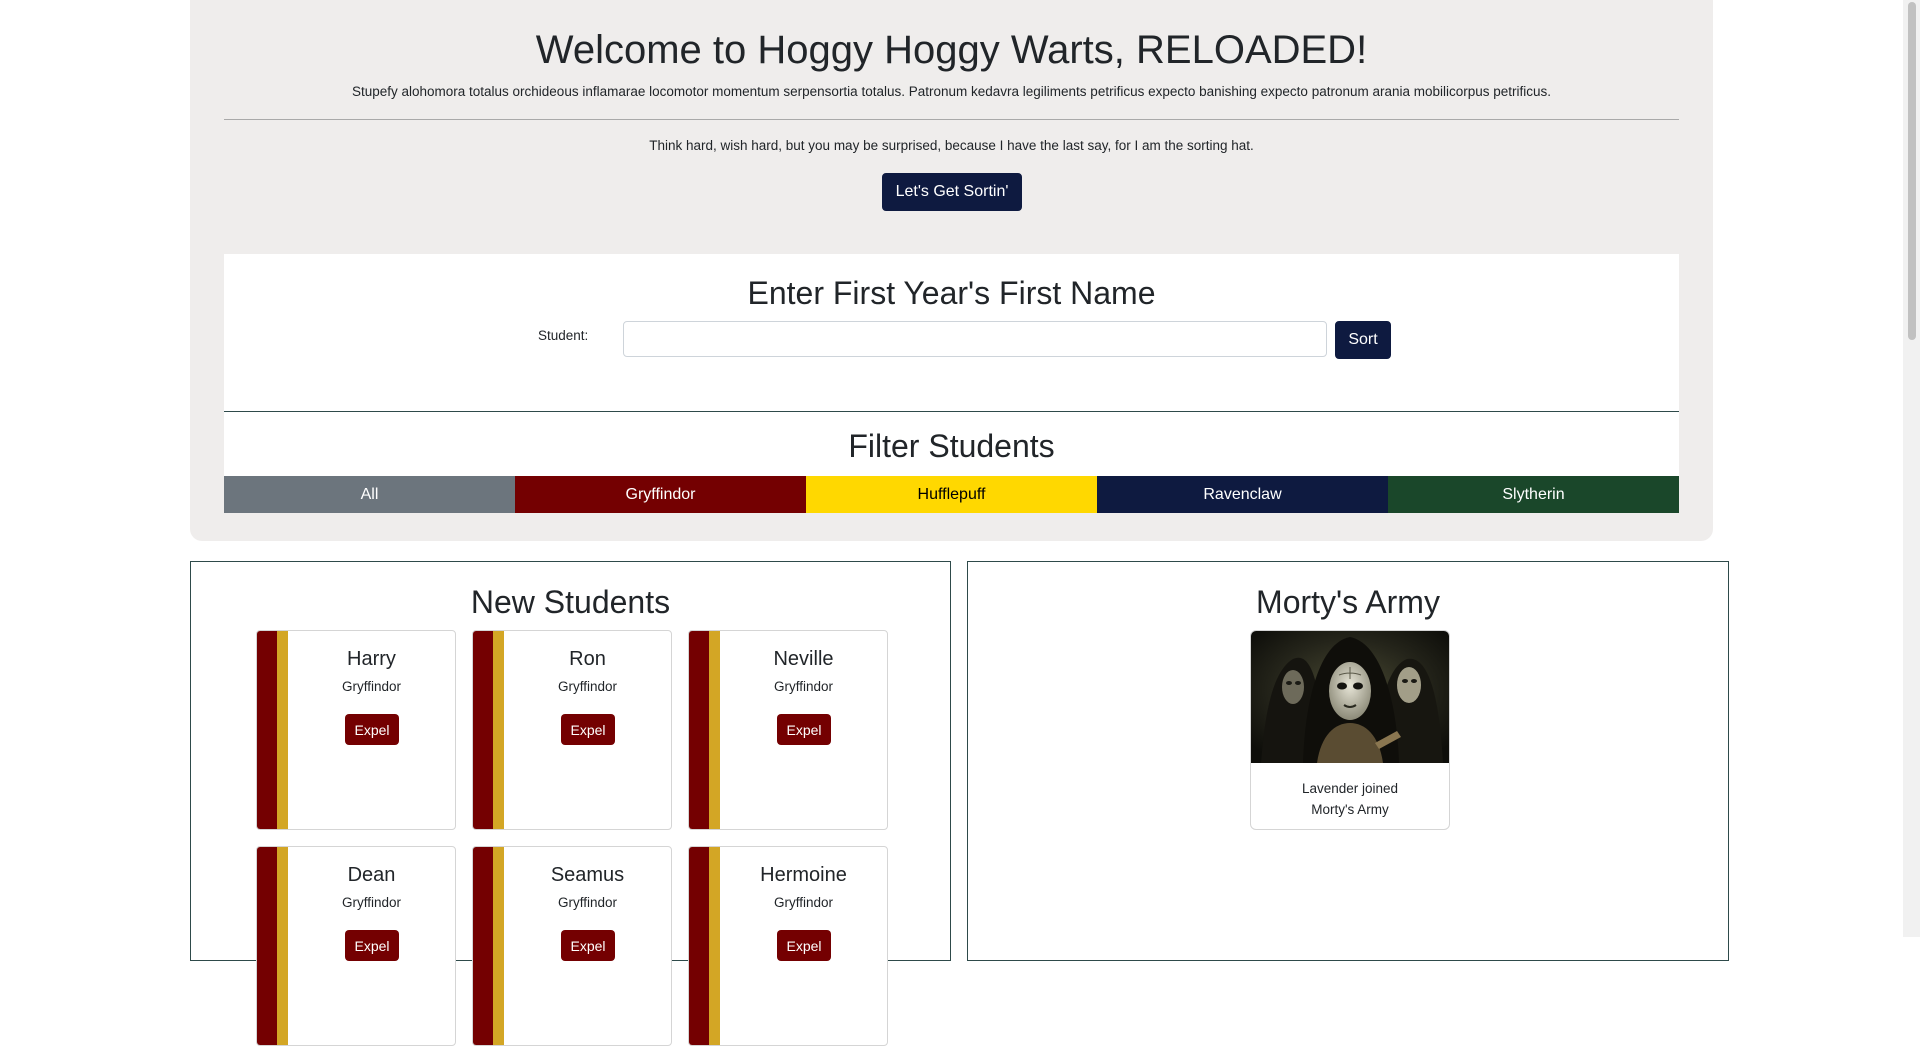 The height and width of the screenshot is (1046, 1920). I want to click on student-card: Seamus Gryffindor Expel, so click(572, 946).